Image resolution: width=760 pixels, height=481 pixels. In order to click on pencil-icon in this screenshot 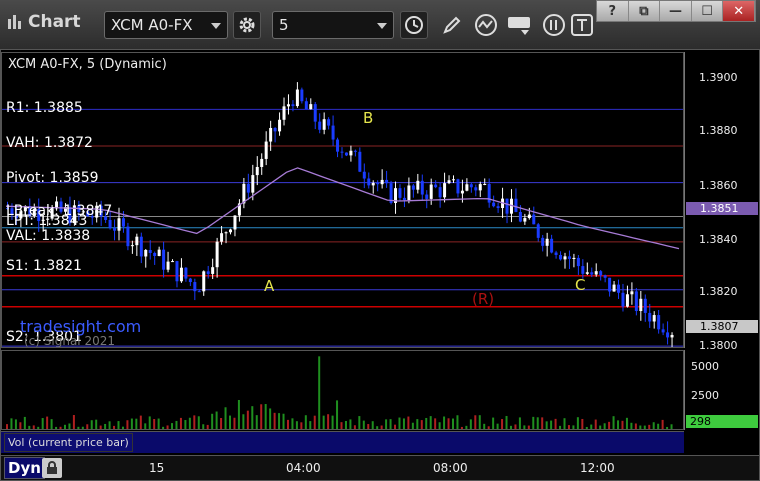, I will do `click(452, 25)`.